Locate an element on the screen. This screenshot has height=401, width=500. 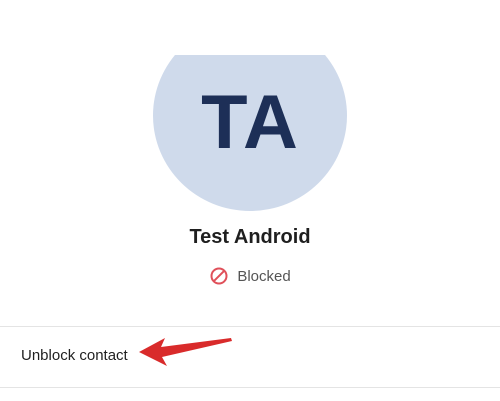
avatar-top-mask is located at coordinates (250, 27).